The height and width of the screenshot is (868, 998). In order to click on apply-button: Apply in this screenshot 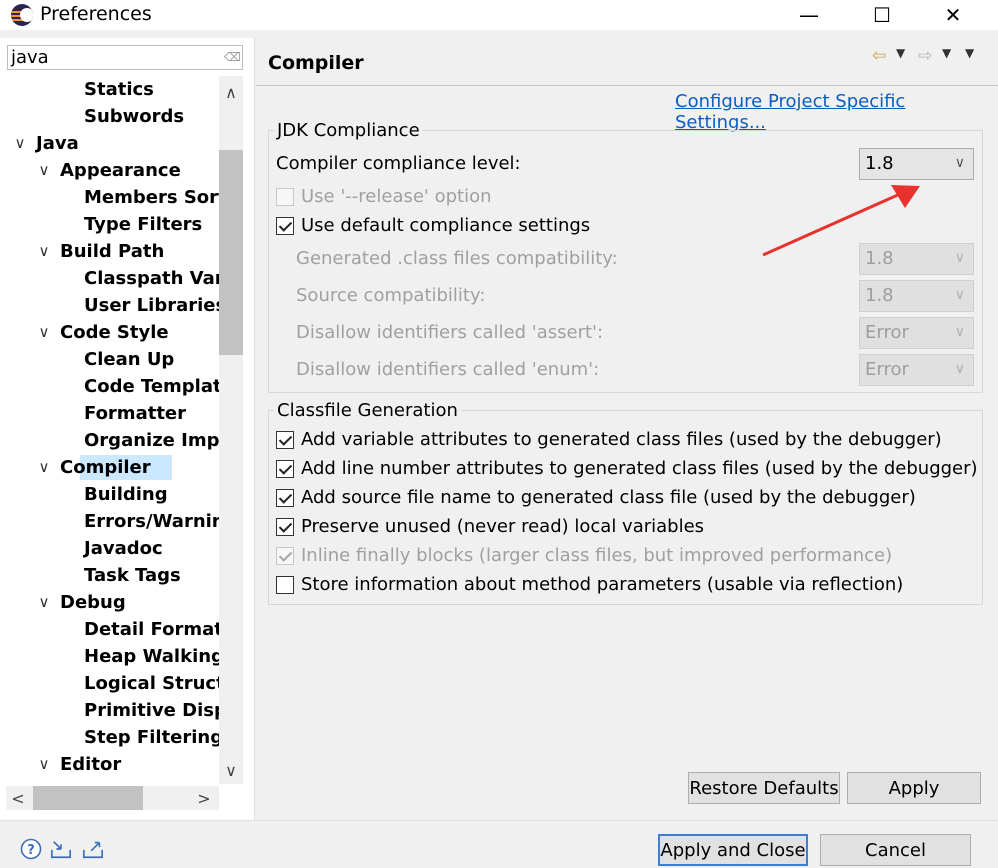, I will do `click(914, 788)`.